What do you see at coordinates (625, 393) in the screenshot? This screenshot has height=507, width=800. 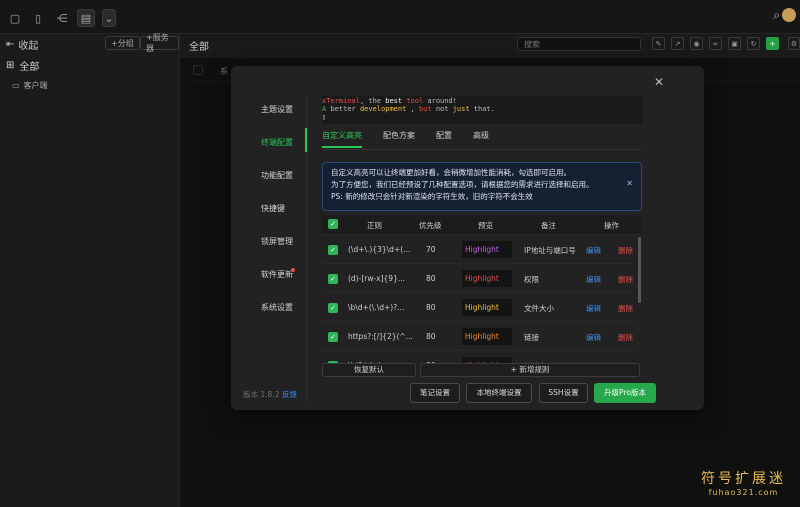 I see `upgrade-pro-button: 升级Pro版本` at bounding box center [625, 393].